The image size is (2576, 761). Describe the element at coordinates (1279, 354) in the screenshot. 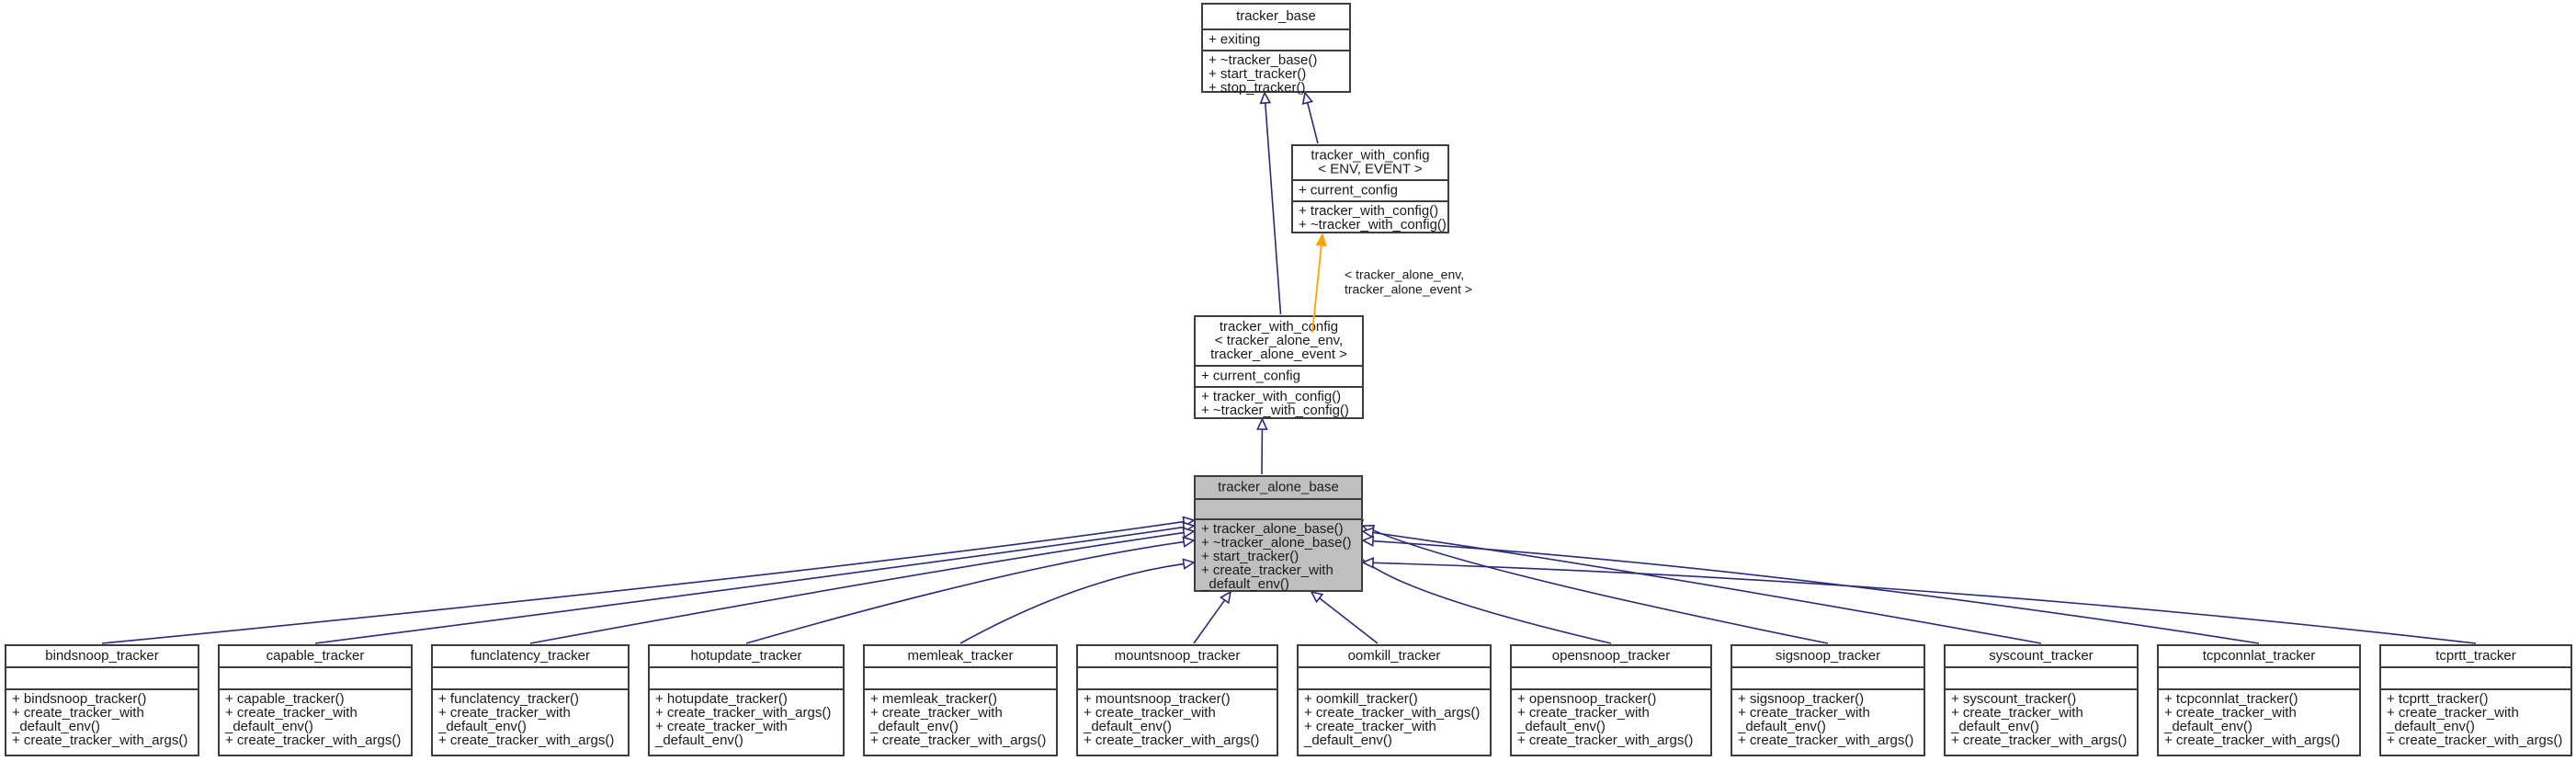

I see `class-title-tracker_with_config_alone: tracker_alone_event >` at that location.